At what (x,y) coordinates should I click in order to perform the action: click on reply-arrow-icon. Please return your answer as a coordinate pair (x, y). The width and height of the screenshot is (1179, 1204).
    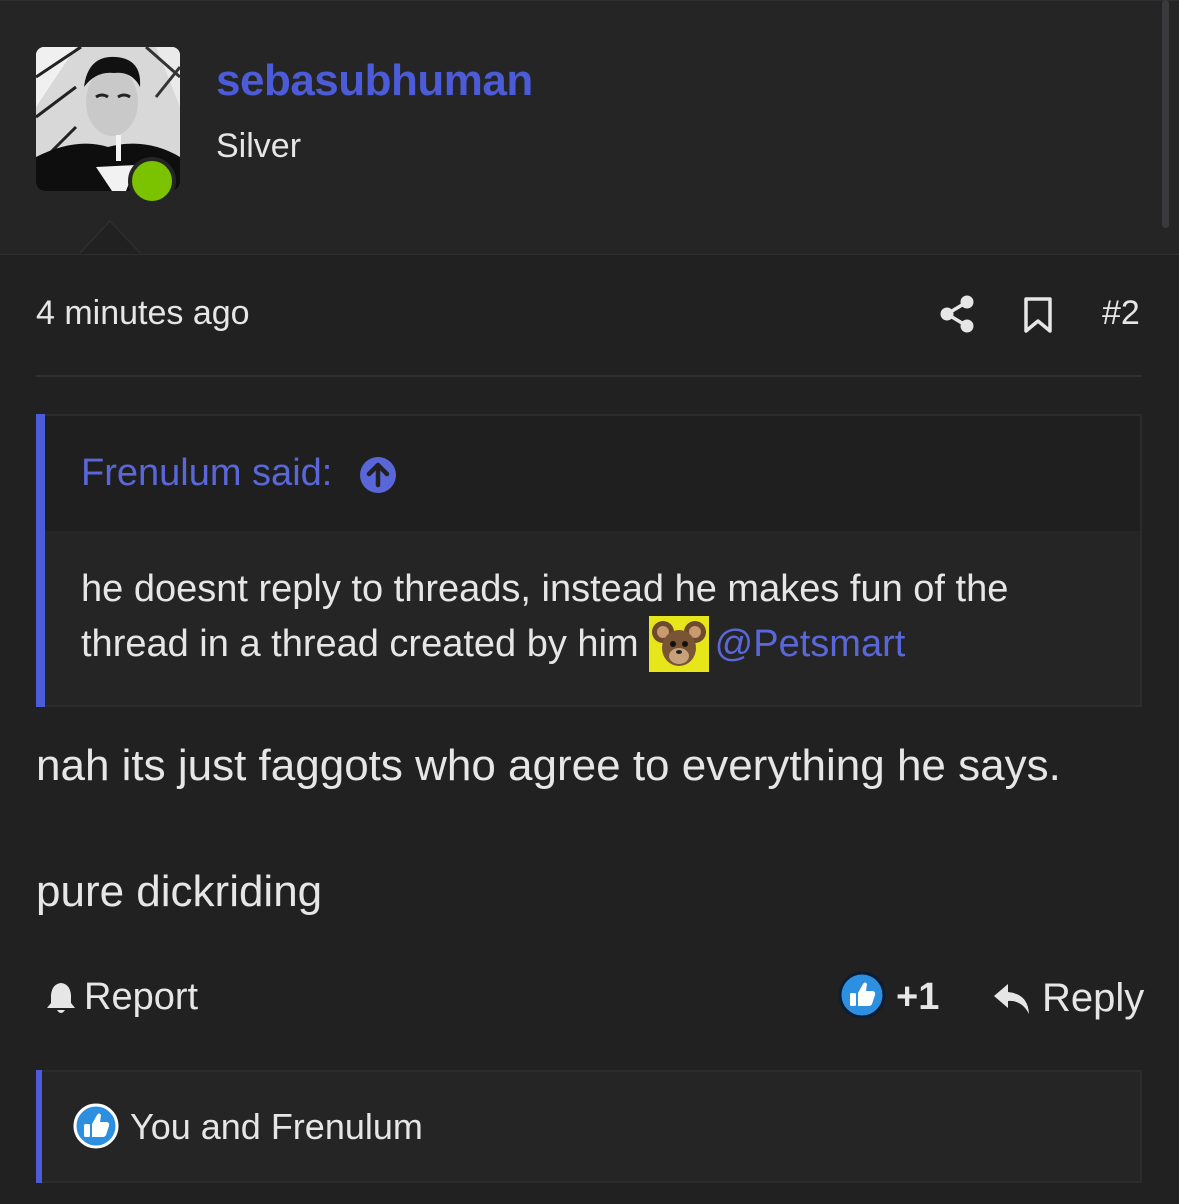
    Looking at the image, I should click on (1011, 998).